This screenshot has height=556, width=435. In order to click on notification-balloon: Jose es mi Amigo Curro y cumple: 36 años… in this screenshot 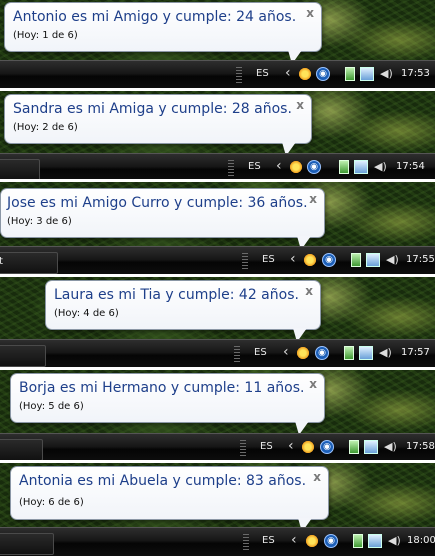, I will do `click(162, 213)`.